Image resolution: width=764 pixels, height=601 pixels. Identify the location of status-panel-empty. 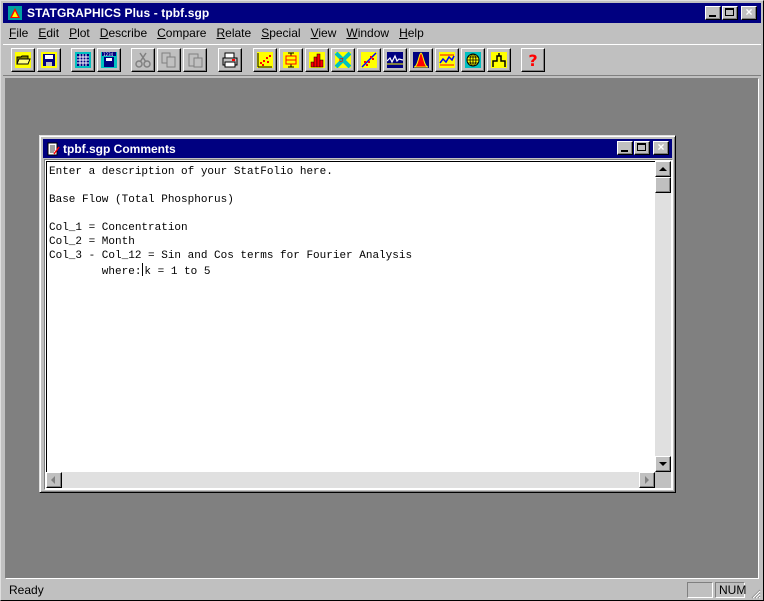
(700, 590).